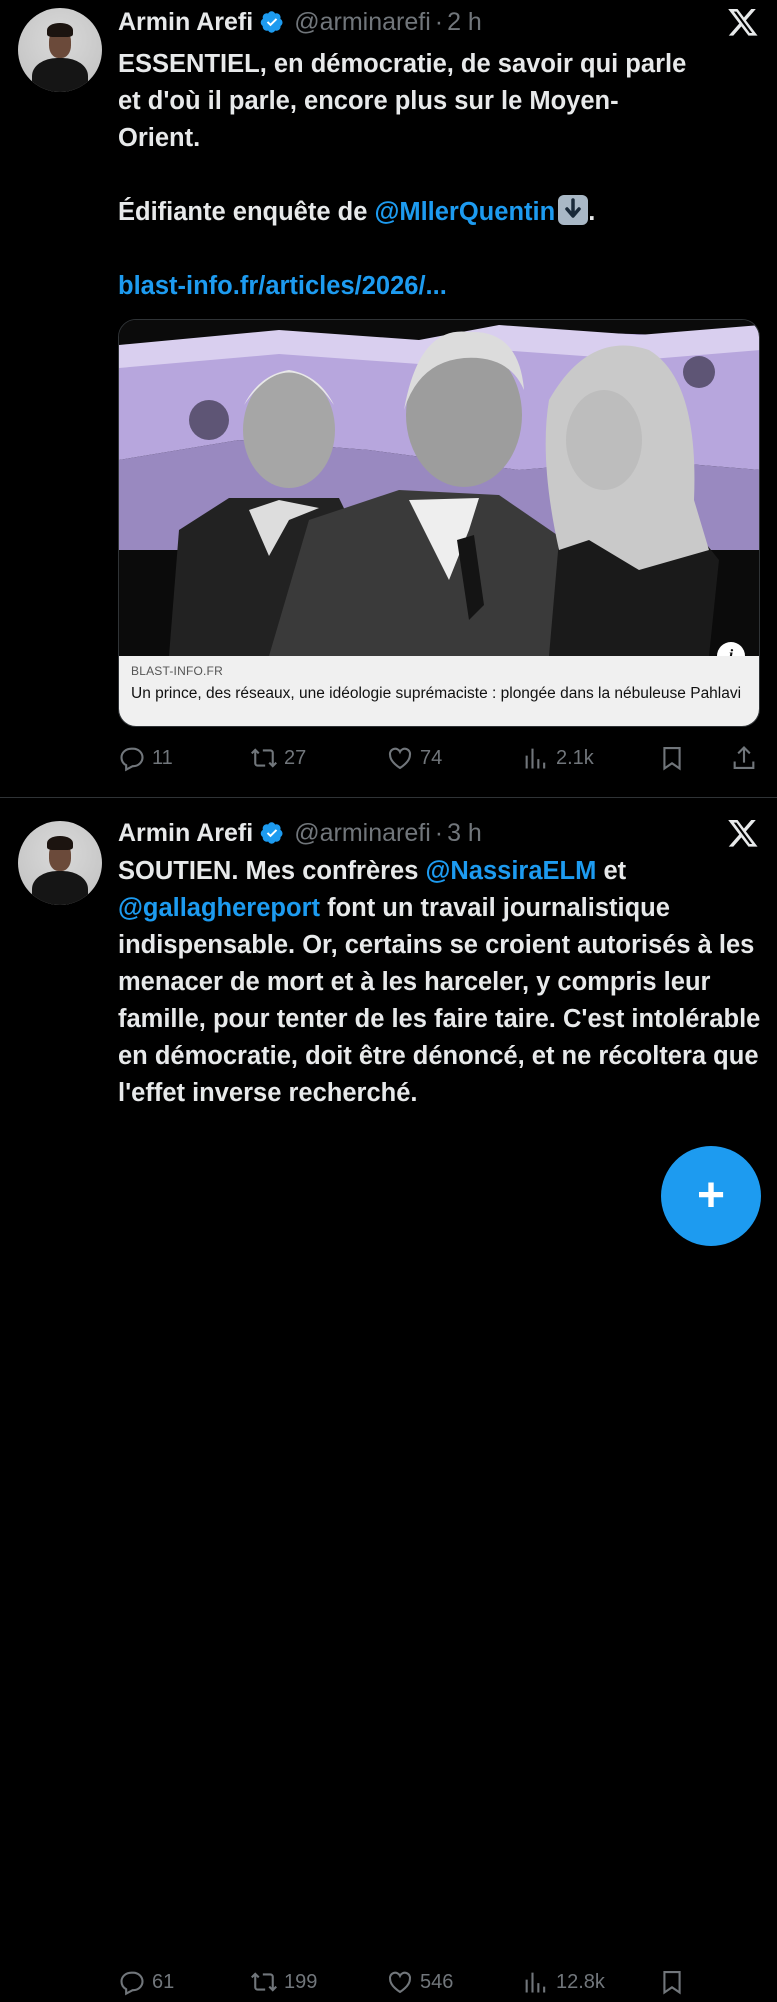 Image resolution: width=777 pixels, height=2002 pixels. I want to click on mention-link: @MllerQuentin, so click(464, 212).